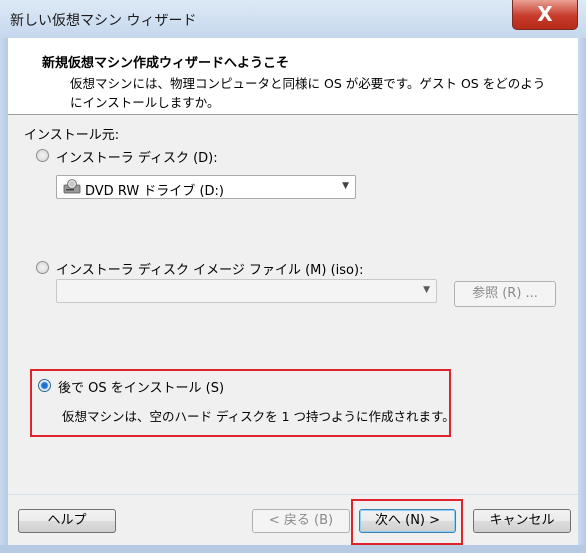 This screenshot has width=586, height=553. Describe the element at coordinates (407, 521) in the screenshot. I see `next-button: 次へ (N) >` at that location.